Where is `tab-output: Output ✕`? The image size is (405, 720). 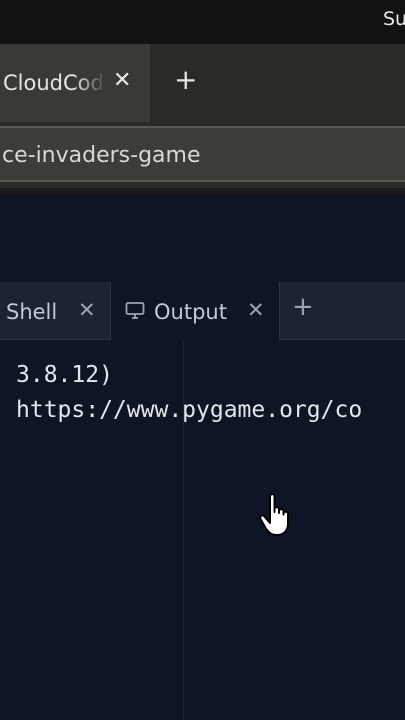 tab-output: Output ✕ is located at coordinates (195, 311).